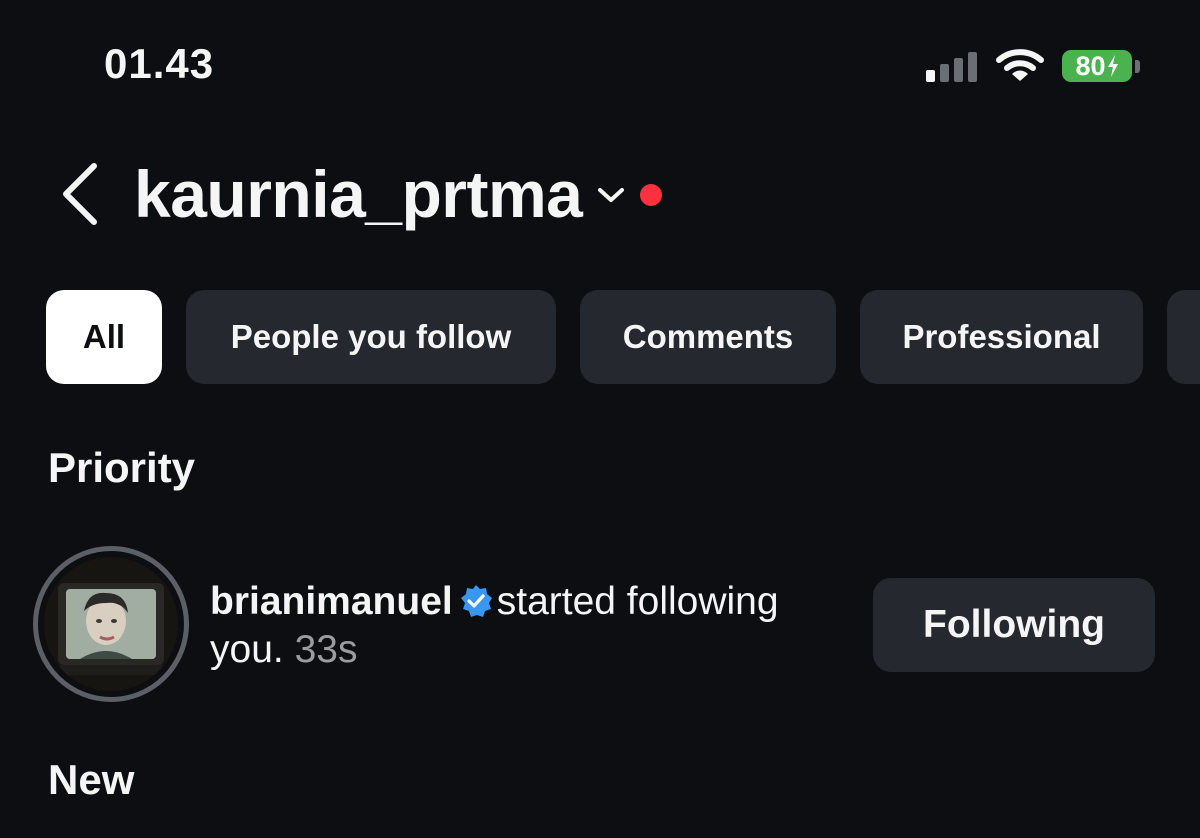 The image size is (1200, 838). What do you see at coordinates (1183, 337) in the screenshot?
I see `filter-more` at bounding box center [1183, 337].